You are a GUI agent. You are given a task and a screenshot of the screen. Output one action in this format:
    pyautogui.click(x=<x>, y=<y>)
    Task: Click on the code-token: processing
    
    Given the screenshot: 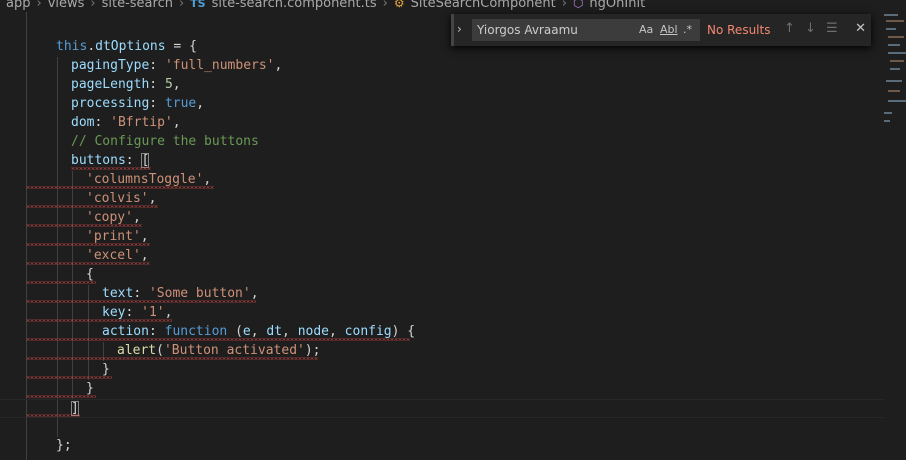 What is the action you would take?
    pyautogui.click(x=110, y=103)
    